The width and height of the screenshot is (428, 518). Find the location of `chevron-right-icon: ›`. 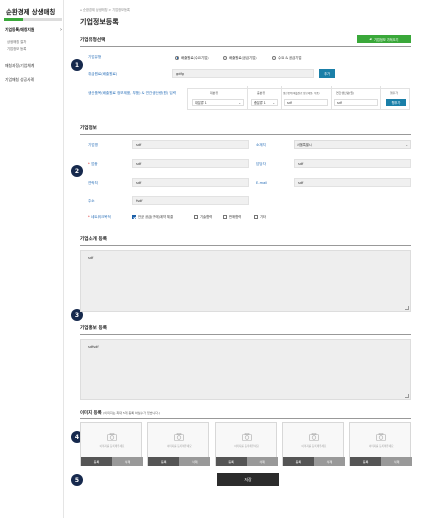

chevron-right-icon: › is located at coordinates (61, 30).